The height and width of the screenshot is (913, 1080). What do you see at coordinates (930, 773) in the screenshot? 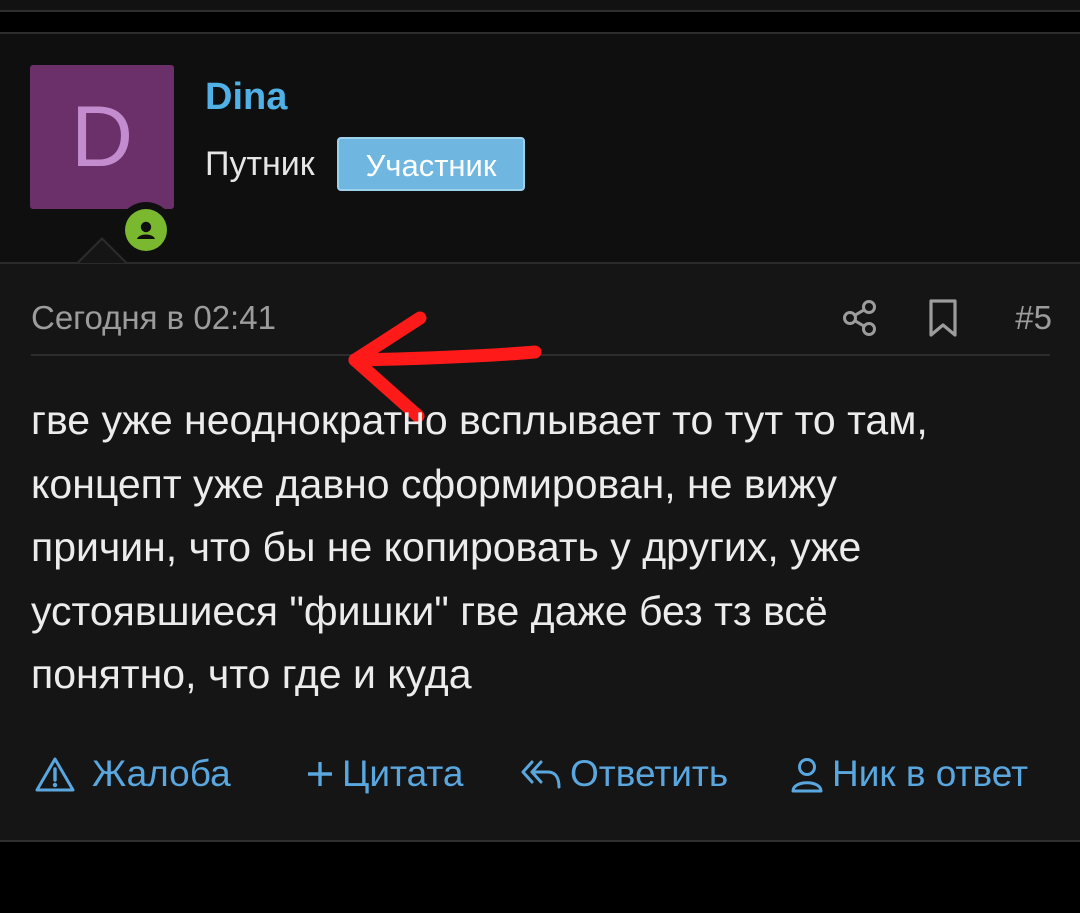
I see `mention-label: Ник в ответ` at bounding box center [930, 773].